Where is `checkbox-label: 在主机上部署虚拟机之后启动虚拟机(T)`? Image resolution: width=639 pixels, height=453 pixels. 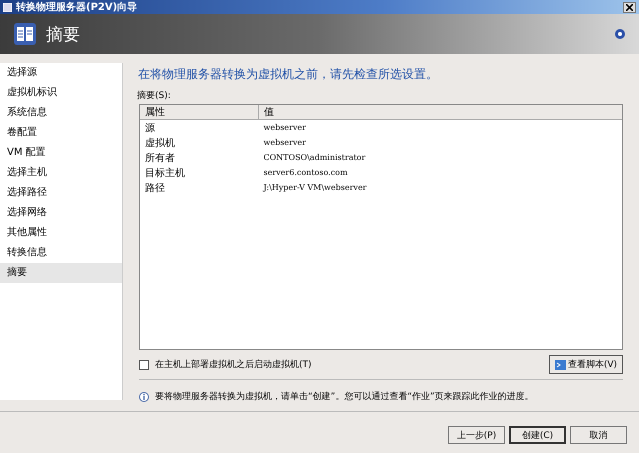 checkbox-label: 在主机上部署虚拟机之后启动虚拟机(T) is located at coordinates (233, 364).